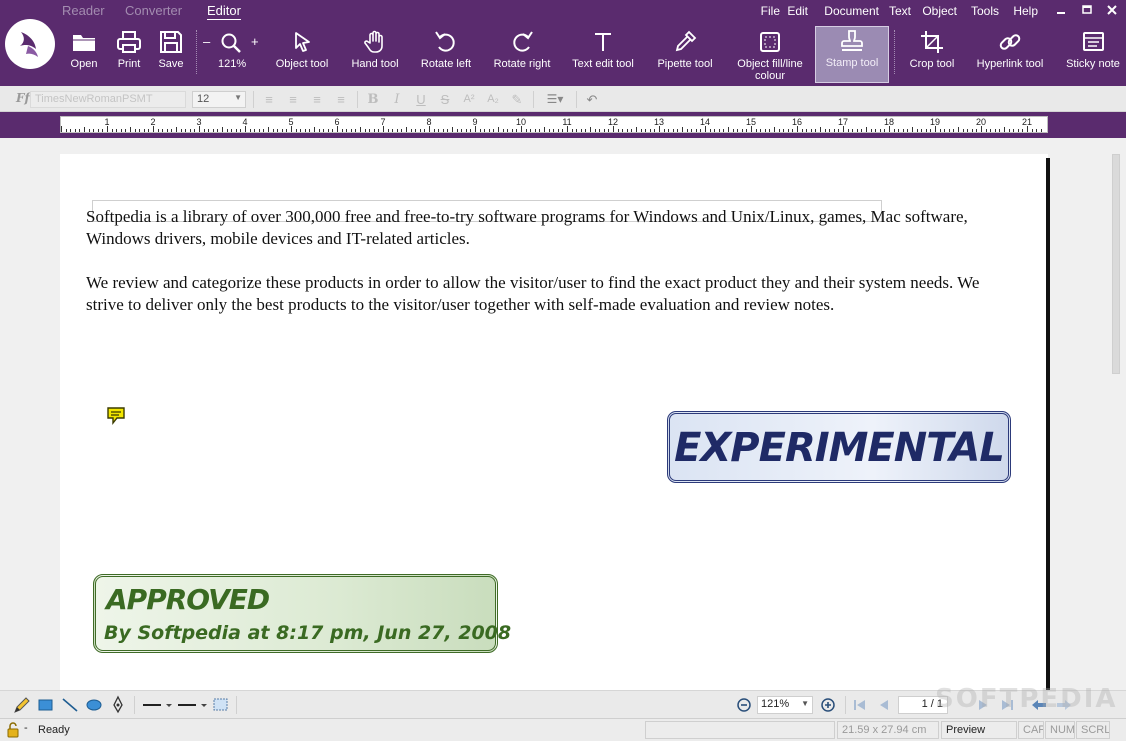  What do you see at coordinates (1116, 264) in the screenshot?
I see `scrollbar-thumb` at bounding box center [1116, 264].